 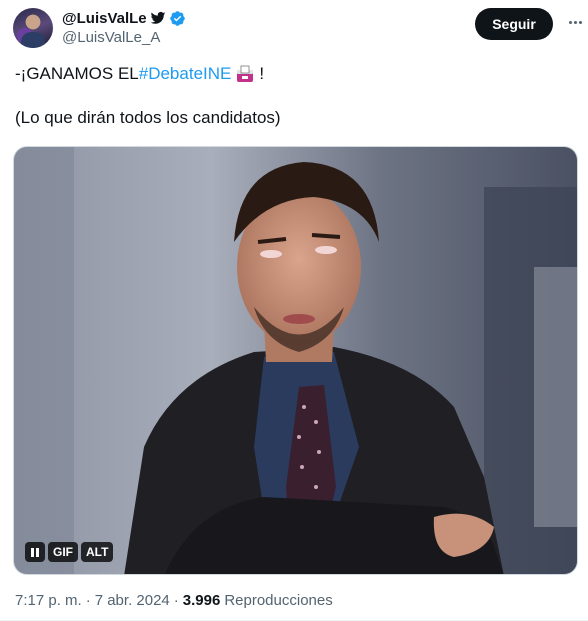 What do you see at coordinates (245, 73) in the screenshot?
I see `ballot-box-icon` at bounding box center [245, 73].